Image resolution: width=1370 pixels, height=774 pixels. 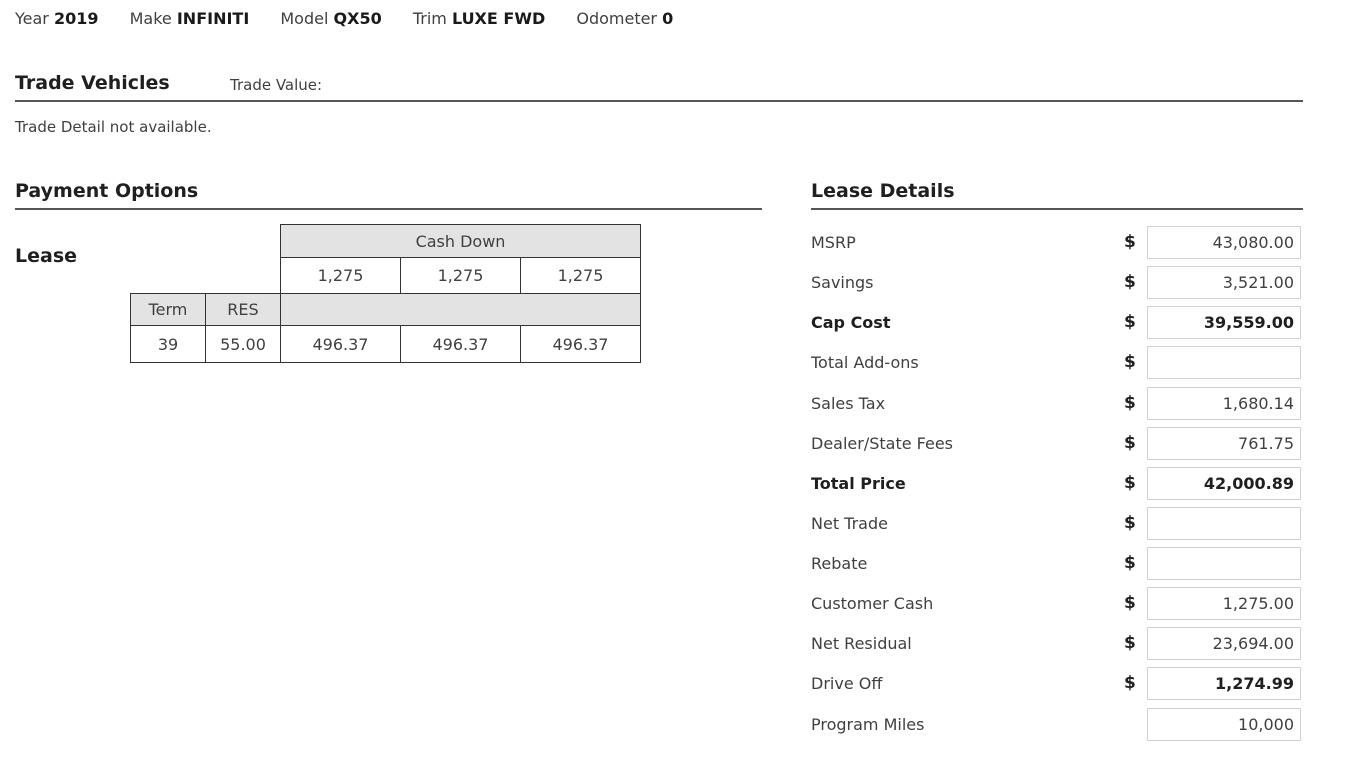 I want to click on savings-label: Savings, so click(x=842, y=282).